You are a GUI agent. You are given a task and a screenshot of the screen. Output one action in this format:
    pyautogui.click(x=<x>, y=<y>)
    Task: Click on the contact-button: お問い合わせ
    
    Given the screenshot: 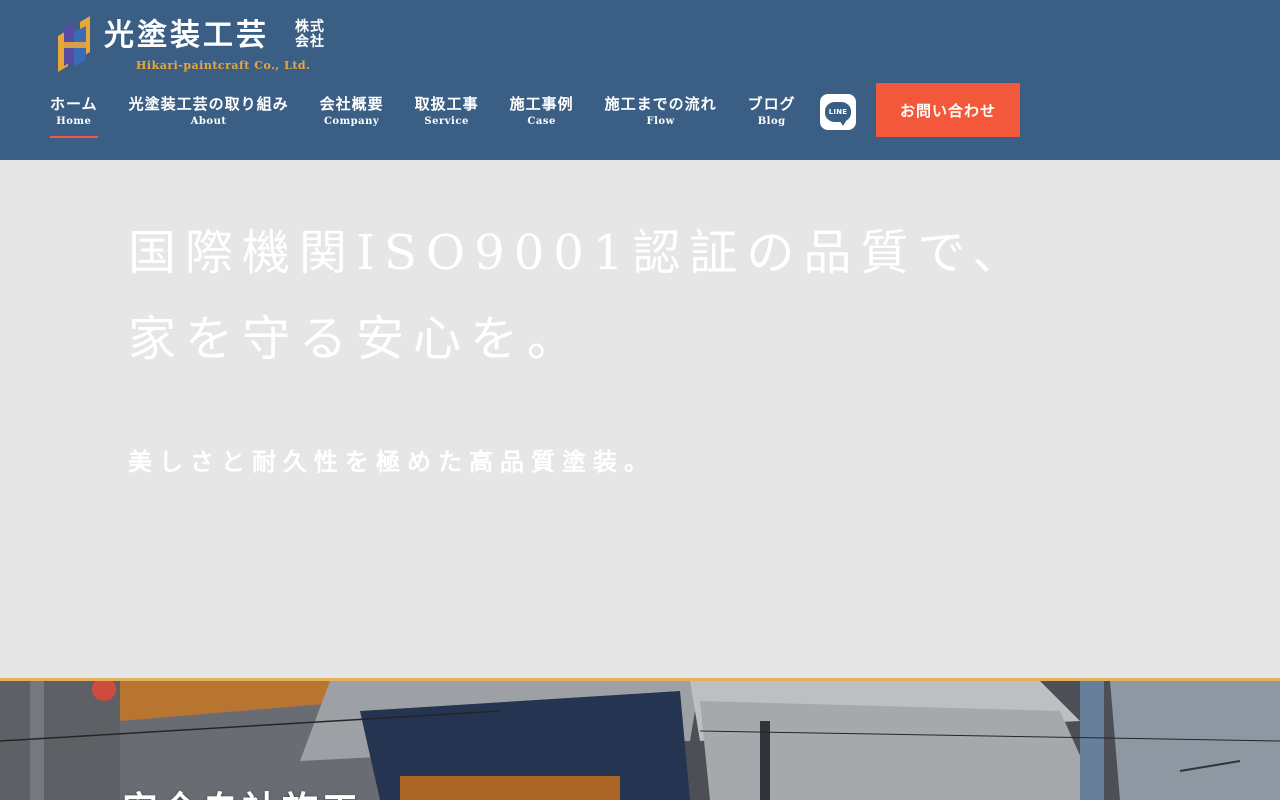 What is the action you would take?
    pyautogui.click(x=948, y=110)
    